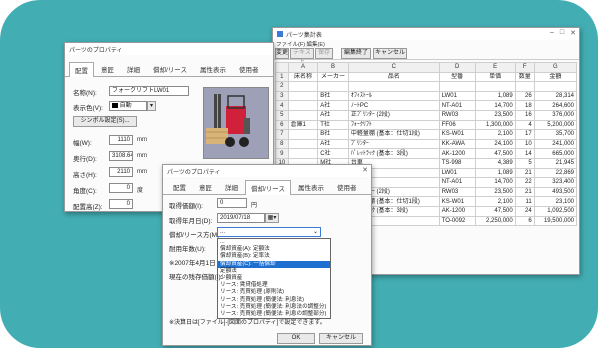 The height and width of the screenshot is (348, 598). What do you see at coordinates (274, 300) in the screenshot?
I see `method-option: リース: 売買処理 (簡便法: 利息法)` at bounding box center [274, 300].